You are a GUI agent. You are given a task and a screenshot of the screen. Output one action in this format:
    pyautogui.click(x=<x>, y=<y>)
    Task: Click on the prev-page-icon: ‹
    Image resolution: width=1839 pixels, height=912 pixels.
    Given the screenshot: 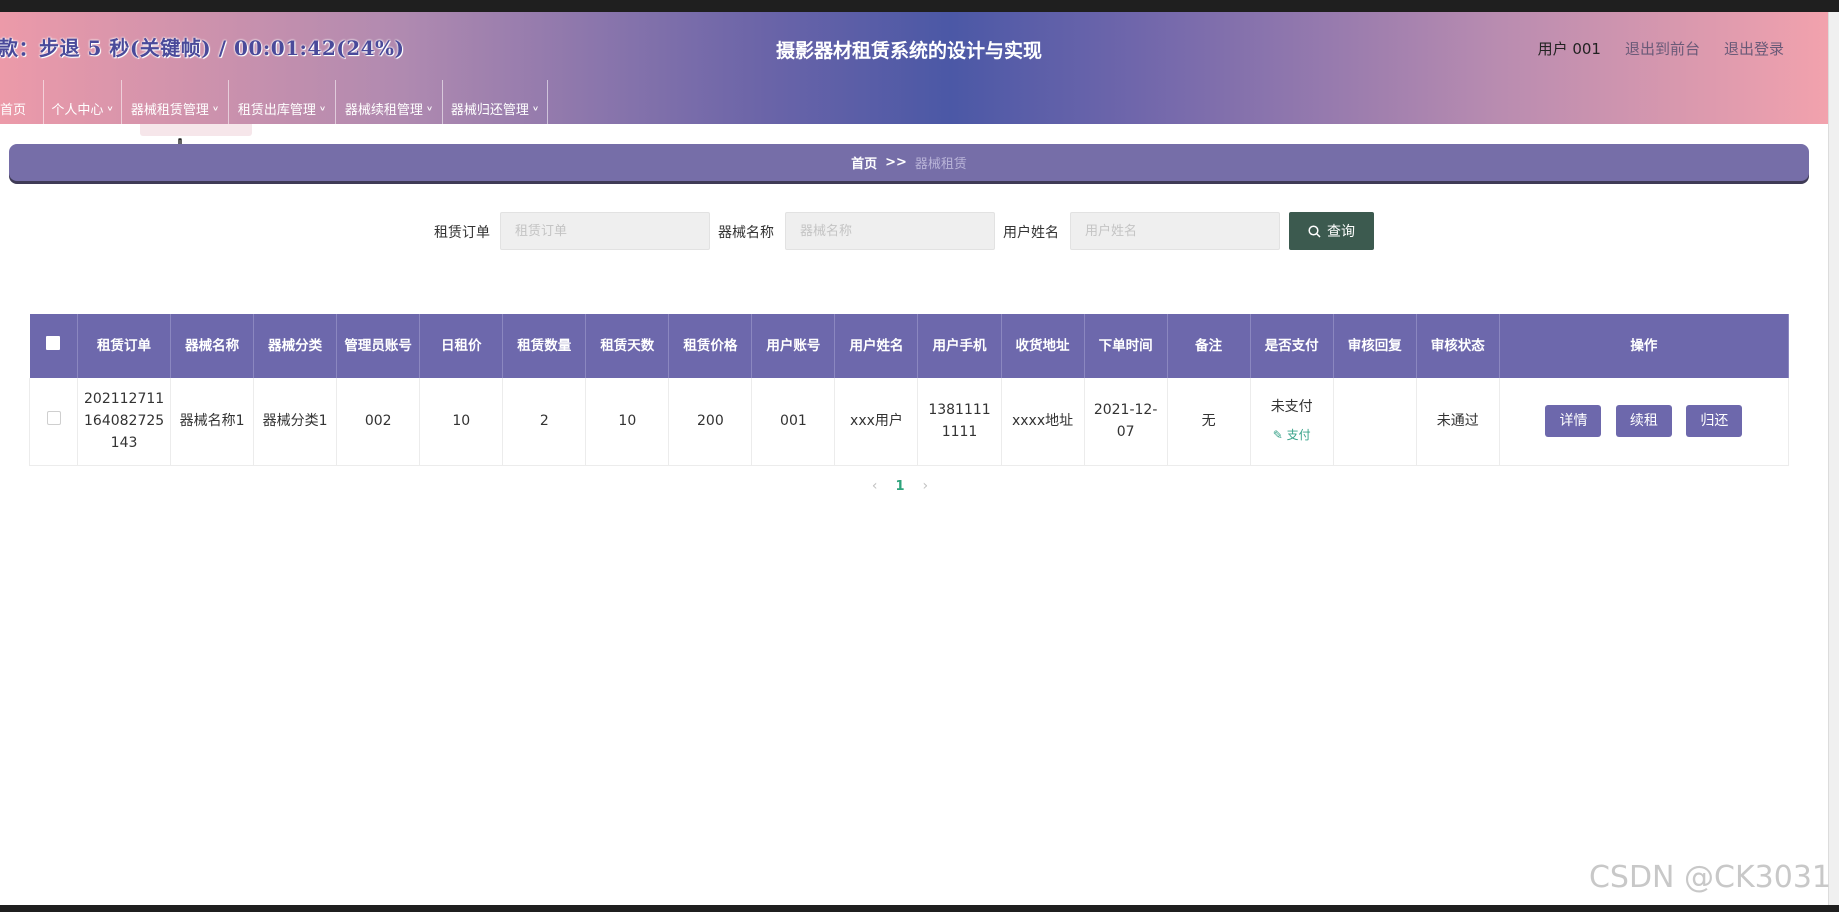 What is the action you would take?
    pyautogui.click(x=875, y=486)
    